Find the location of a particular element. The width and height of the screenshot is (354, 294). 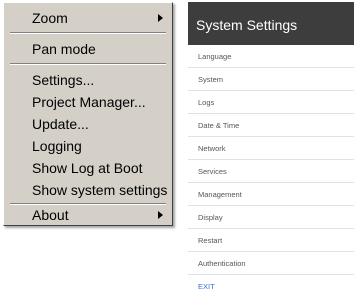

menu-item-pan-mode: Pan mode is located at coordinates (88, 49).